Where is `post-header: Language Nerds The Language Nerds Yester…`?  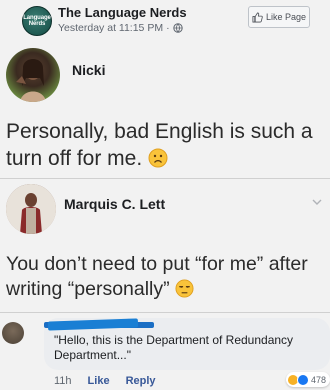
post-header: Language Nerds The Language Nerds Yester… is located at coordinates (165, 22).